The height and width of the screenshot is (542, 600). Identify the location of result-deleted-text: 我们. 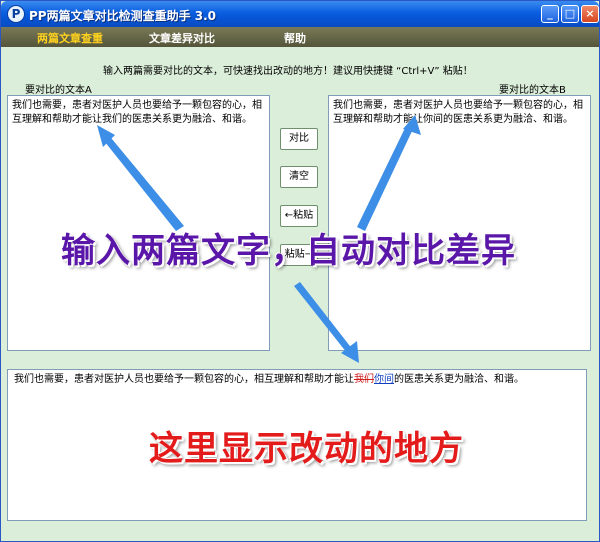
(364, 379).